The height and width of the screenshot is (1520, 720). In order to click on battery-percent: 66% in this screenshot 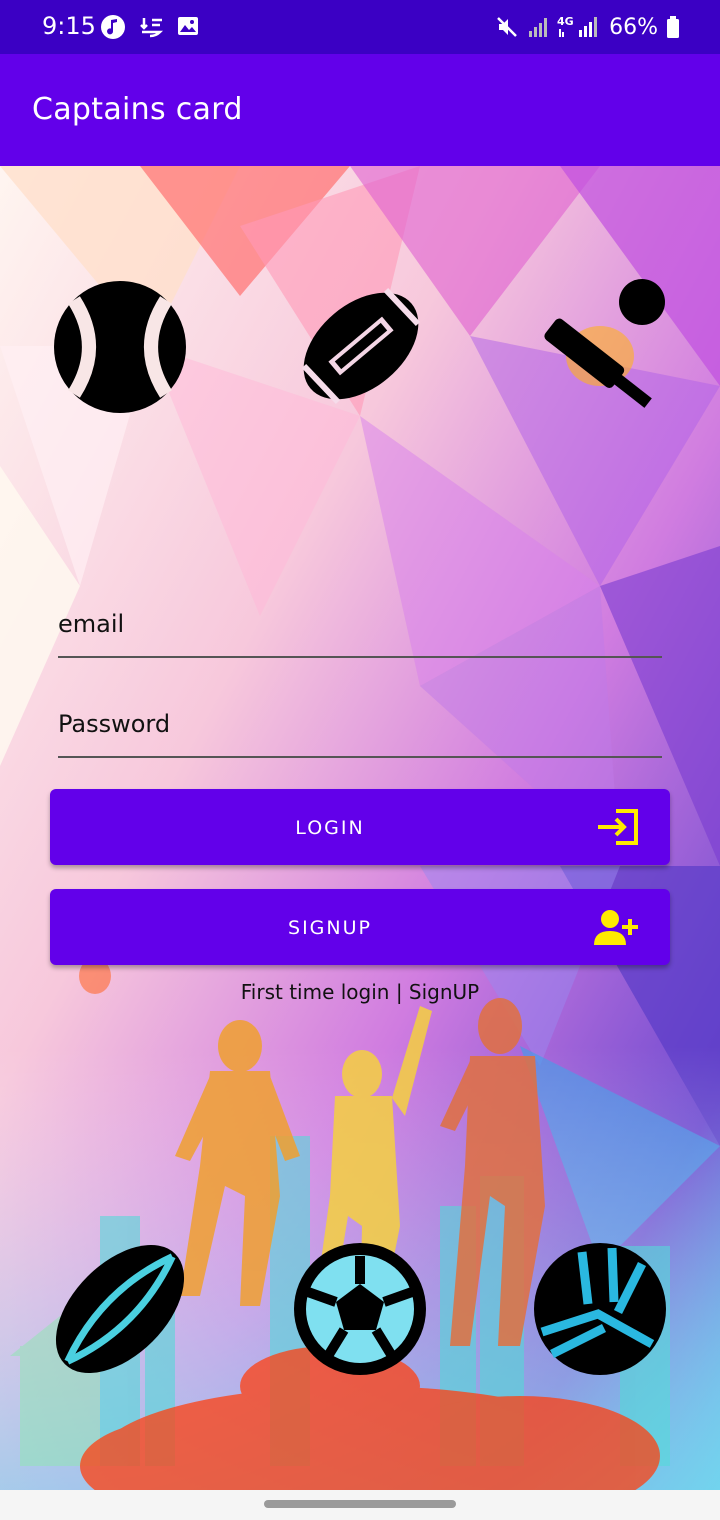, I will do `click(633, 27)`.